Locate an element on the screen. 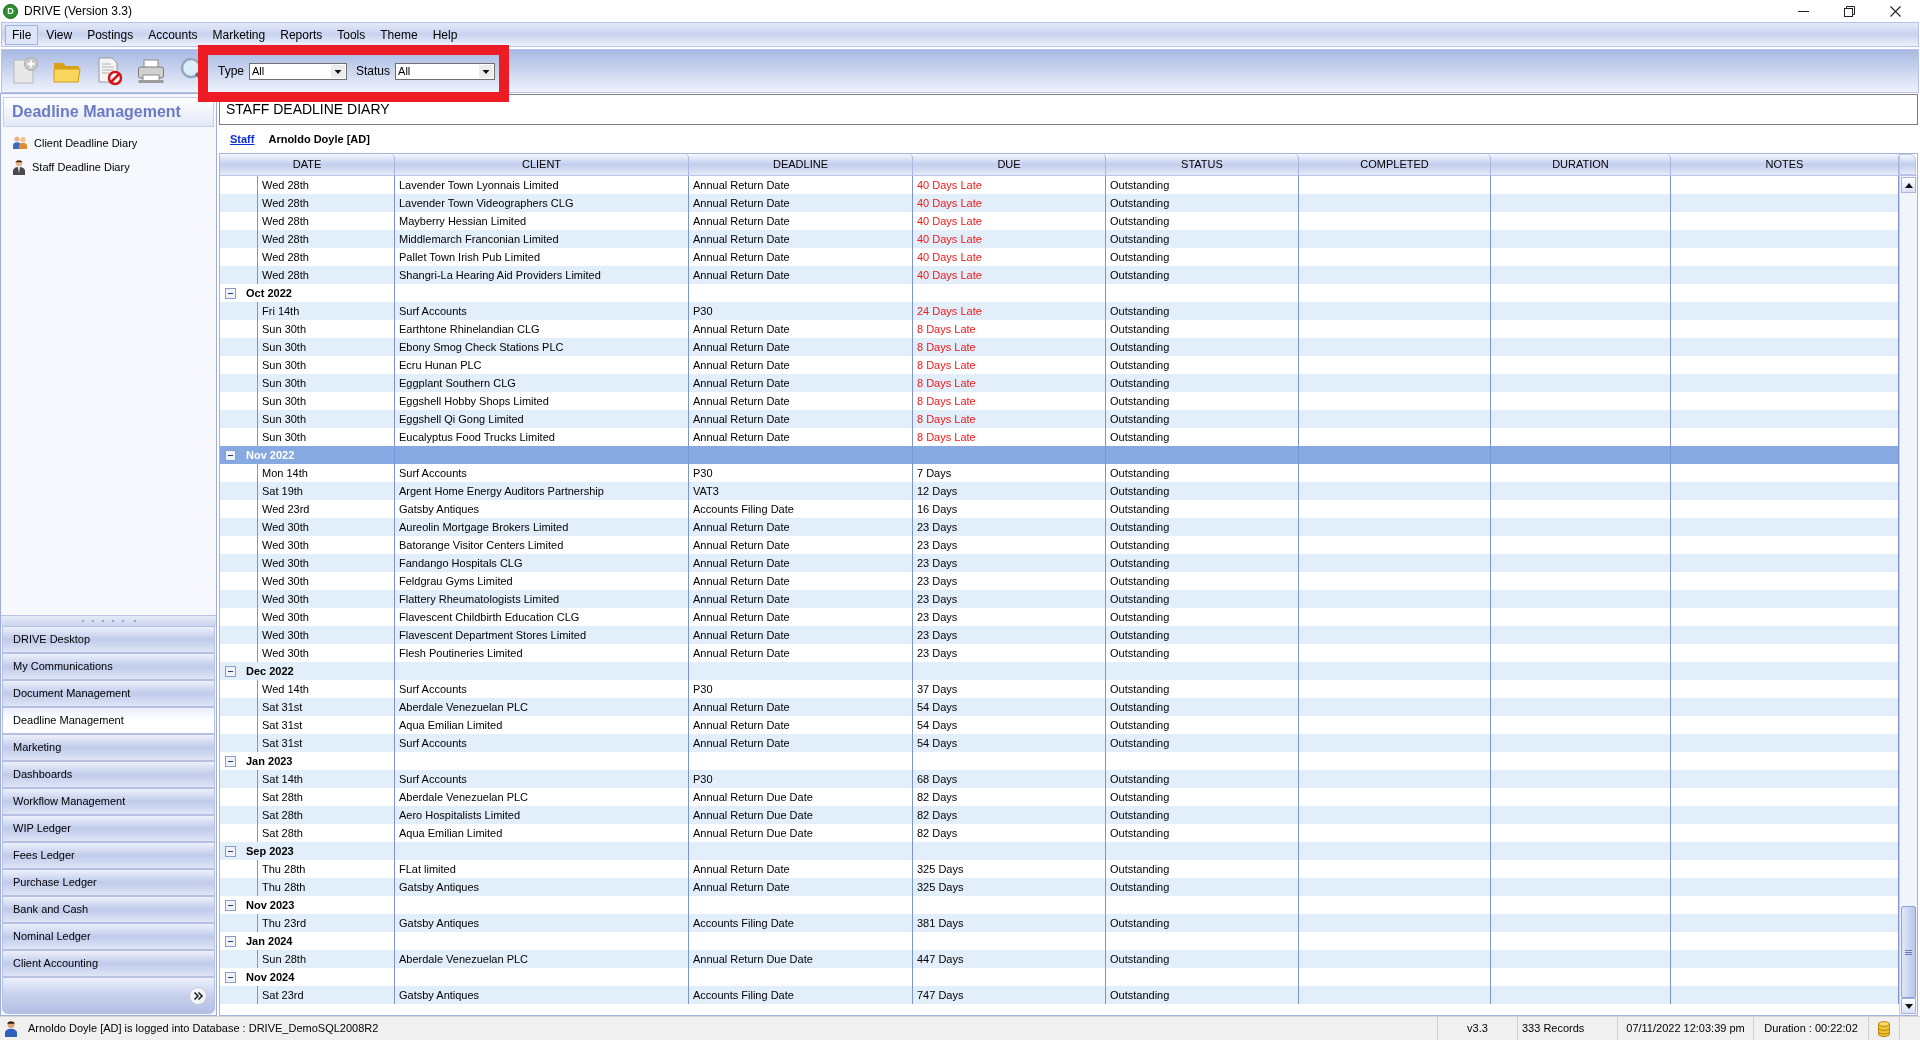 The image size is (1920, 1040). menu-item: Marketing is located at coordinates (239, 34).